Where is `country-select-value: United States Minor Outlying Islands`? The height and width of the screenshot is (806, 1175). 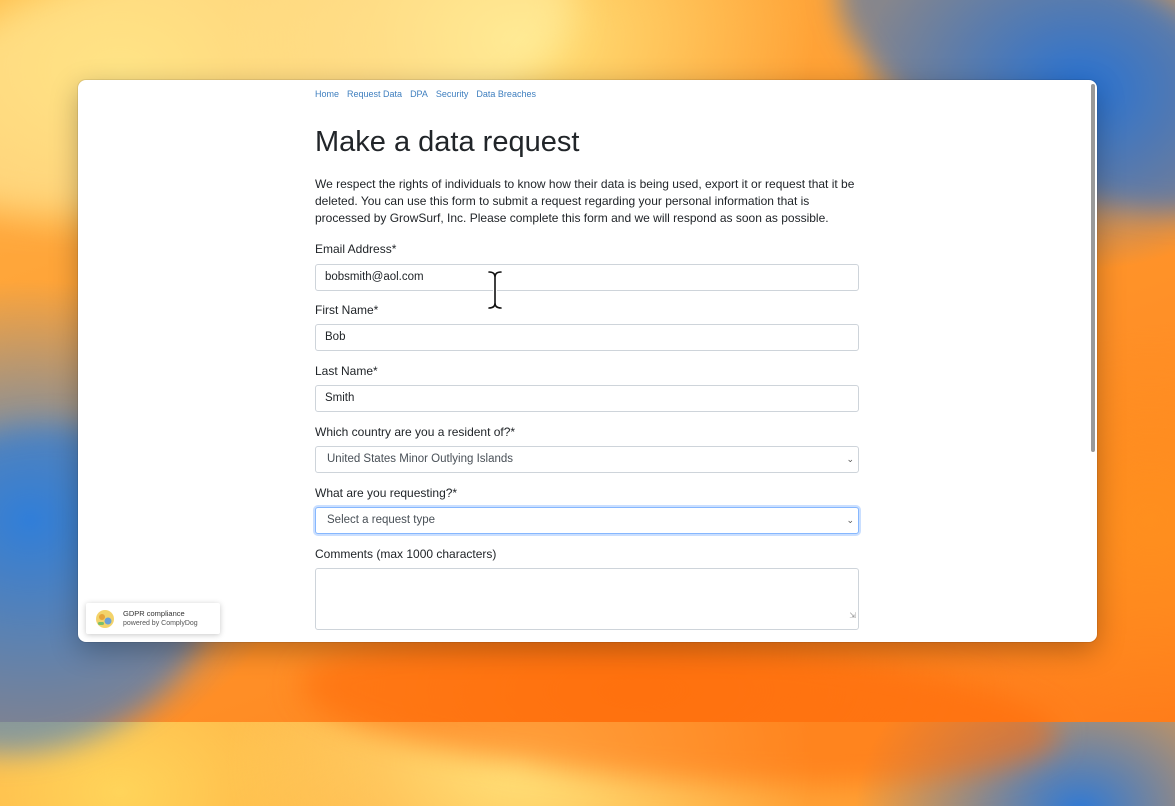 country-select-value: United States Minor Outlying Islands is located at coordinates (420, 459).